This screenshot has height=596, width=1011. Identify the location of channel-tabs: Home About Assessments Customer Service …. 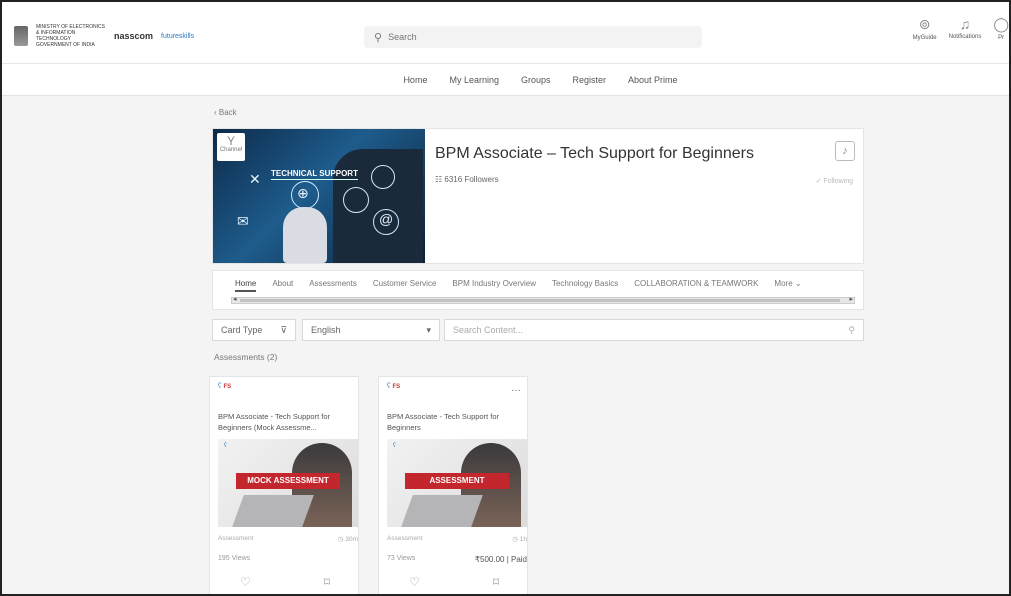
(538, 290).